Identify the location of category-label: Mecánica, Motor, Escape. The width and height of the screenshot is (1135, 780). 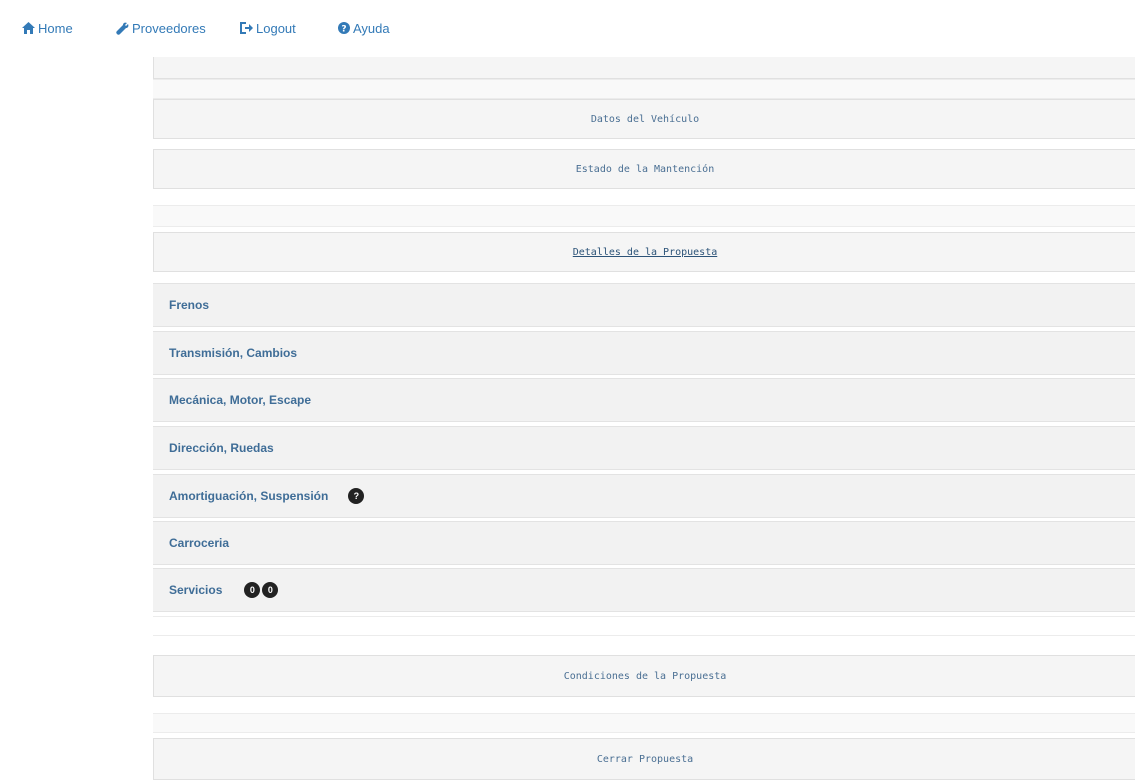
(240, 400).